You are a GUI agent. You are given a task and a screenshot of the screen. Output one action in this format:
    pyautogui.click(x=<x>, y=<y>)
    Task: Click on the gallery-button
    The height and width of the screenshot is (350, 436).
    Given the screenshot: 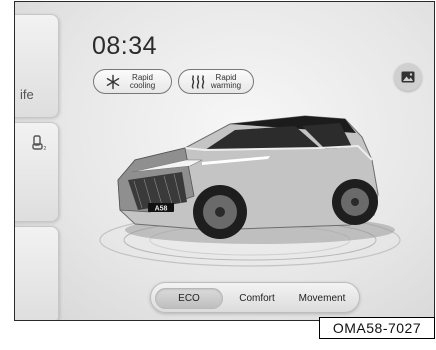 What is the action you would take?
    pyautogui.click(x=408, y=77)
    